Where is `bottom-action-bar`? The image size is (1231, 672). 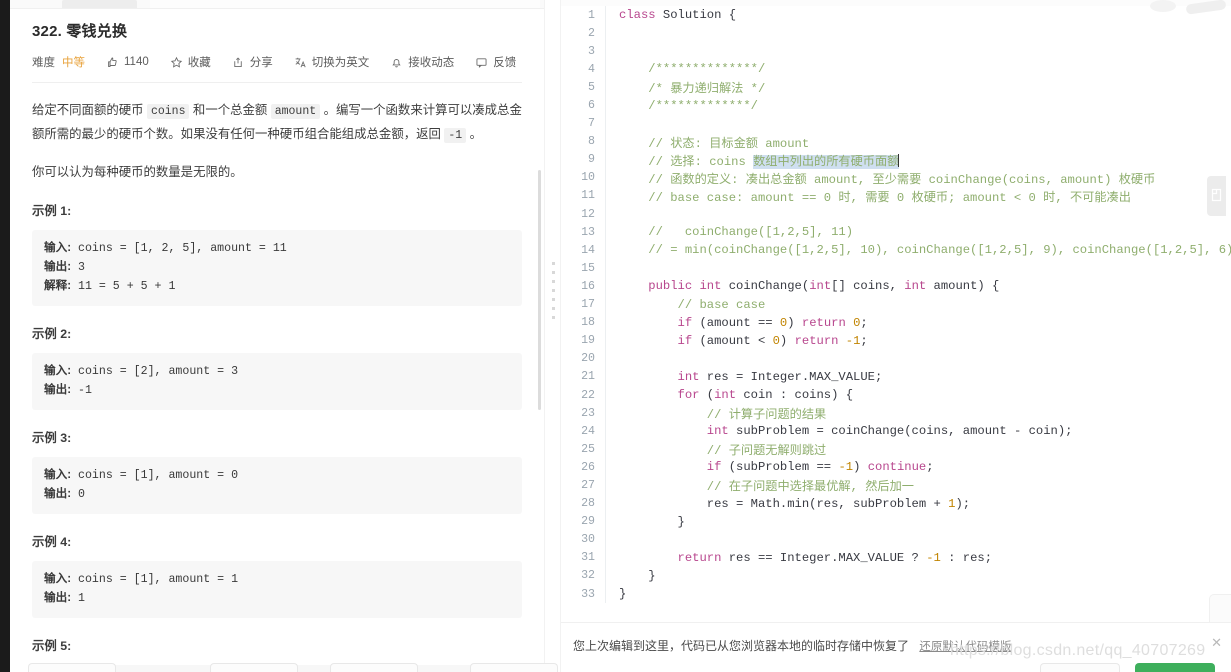 bottom-action-bar is located at coordinates (284, 667).